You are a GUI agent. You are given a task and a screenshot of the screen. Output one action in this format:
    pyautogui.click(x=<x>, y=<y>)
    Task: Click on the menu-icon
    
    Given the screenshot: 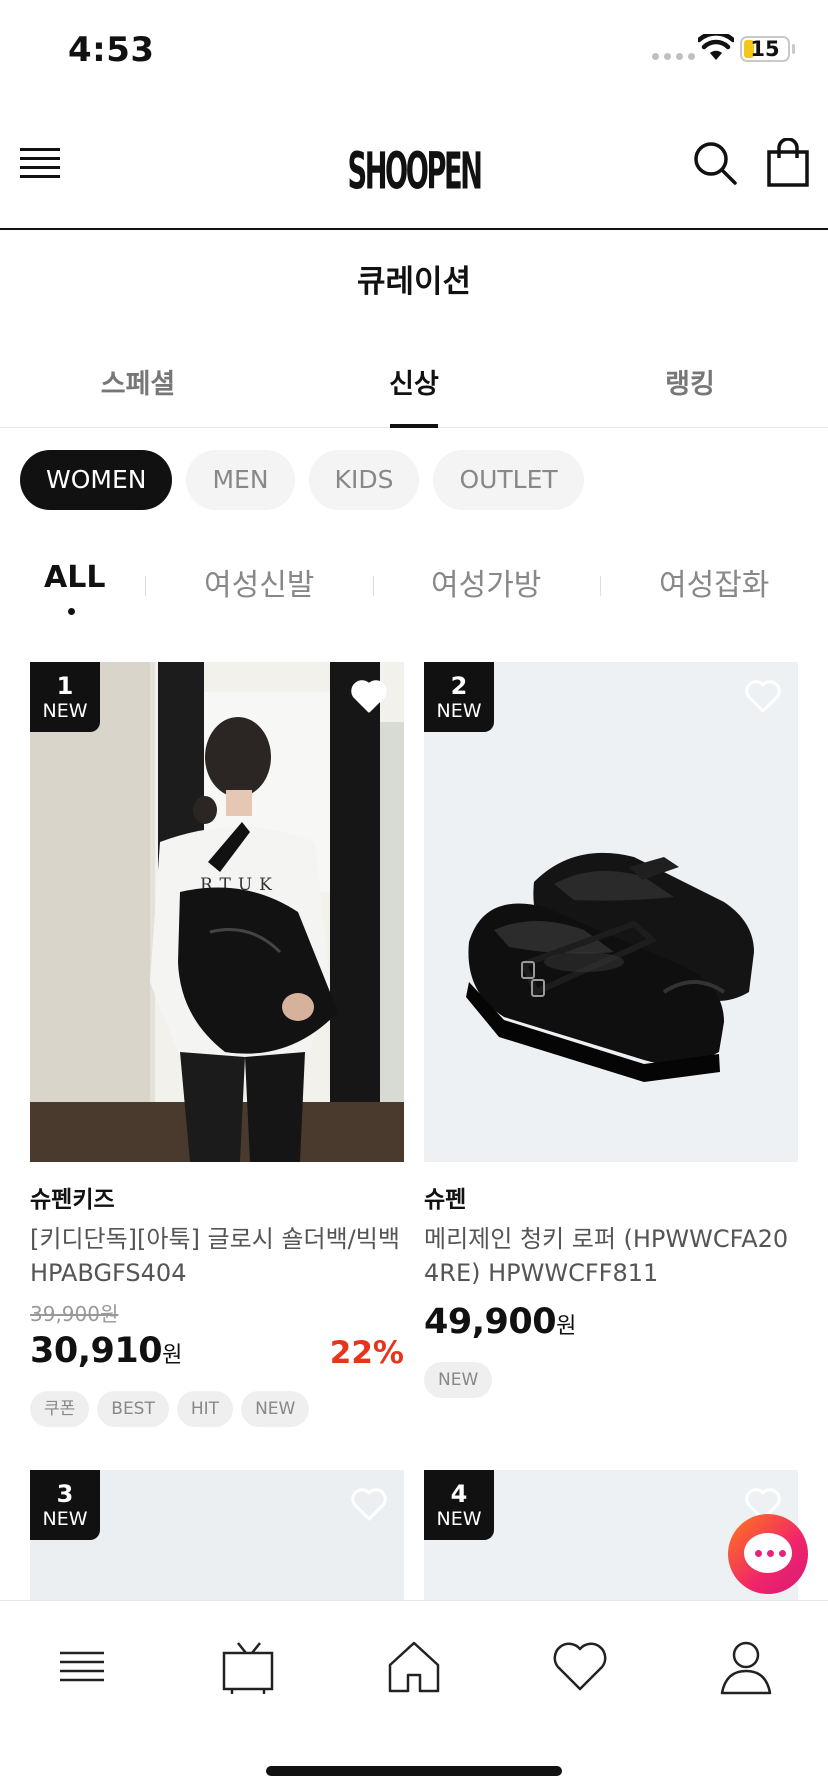 What is the action you would take?
    pyautogui.click(x=82, y=1667)
    